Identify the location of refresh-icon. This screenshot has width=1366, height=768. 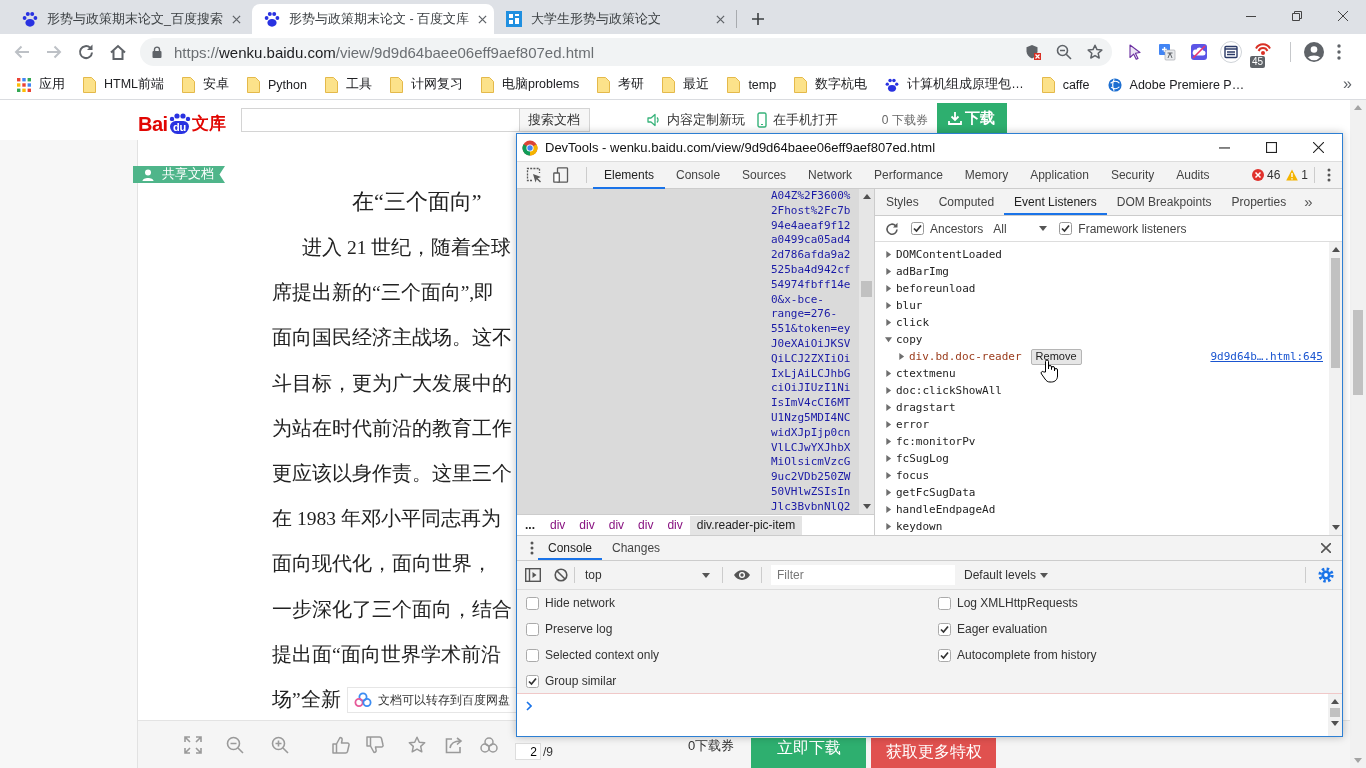
(892, 228).